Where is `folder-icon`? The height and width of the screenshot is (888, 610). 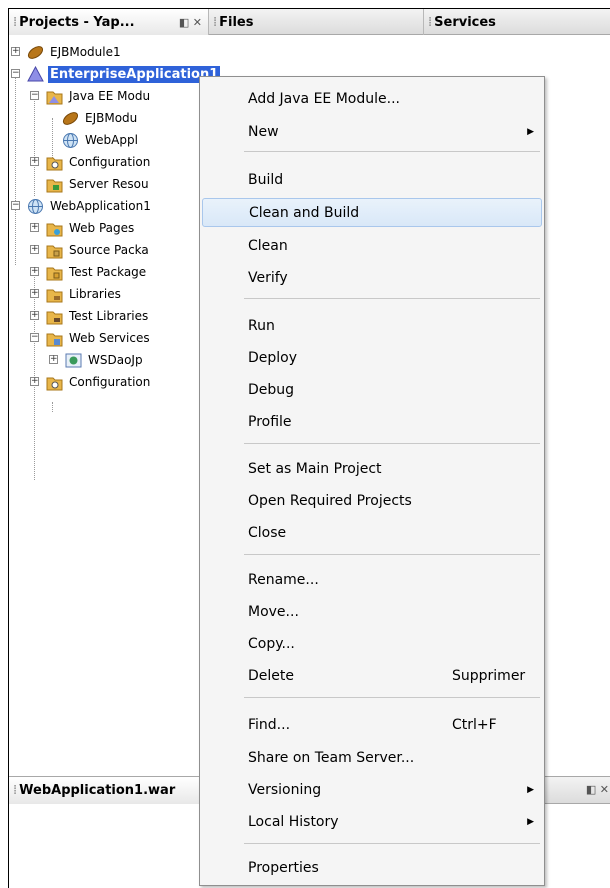
folder-icon is located at coordinates (54, 97).